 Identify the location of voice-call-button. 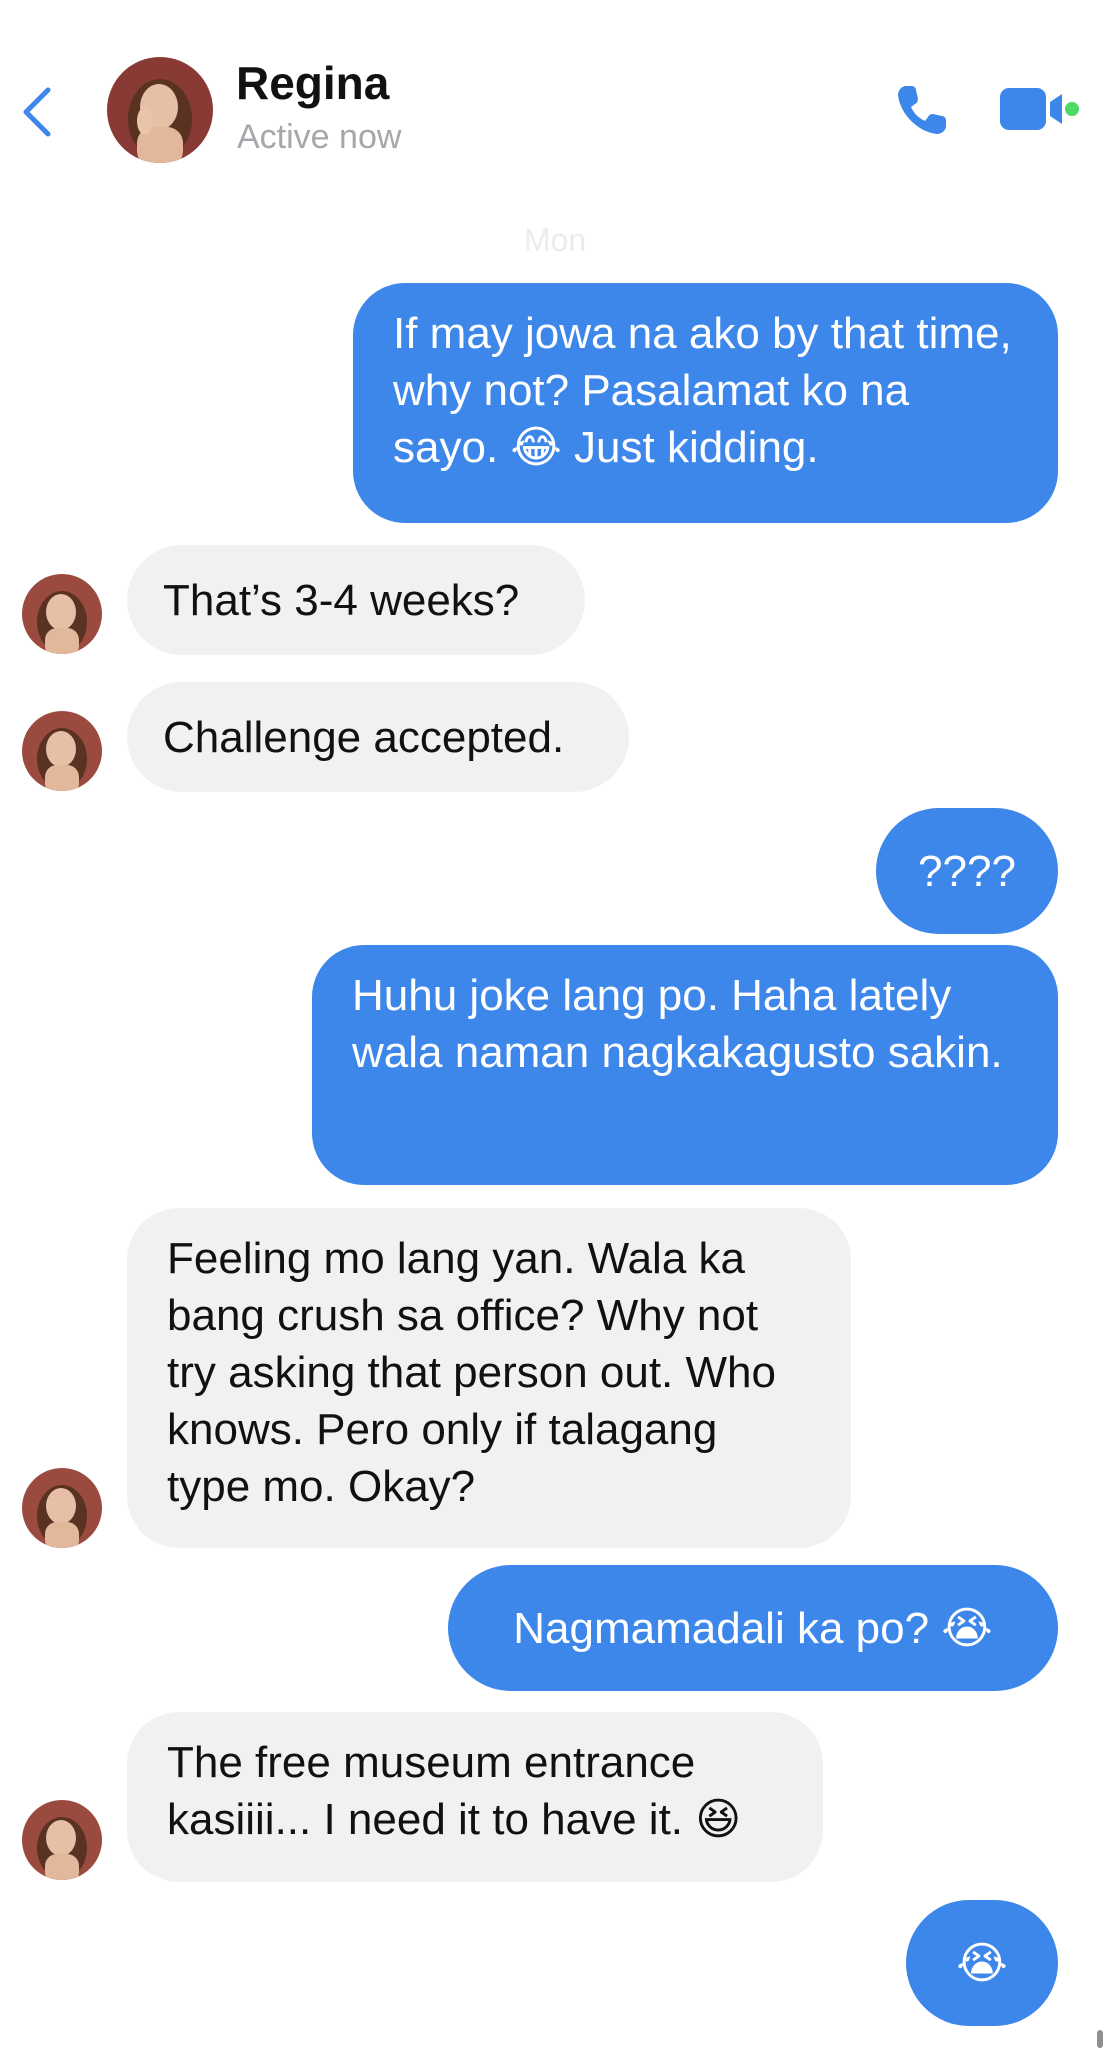
(922, 110).